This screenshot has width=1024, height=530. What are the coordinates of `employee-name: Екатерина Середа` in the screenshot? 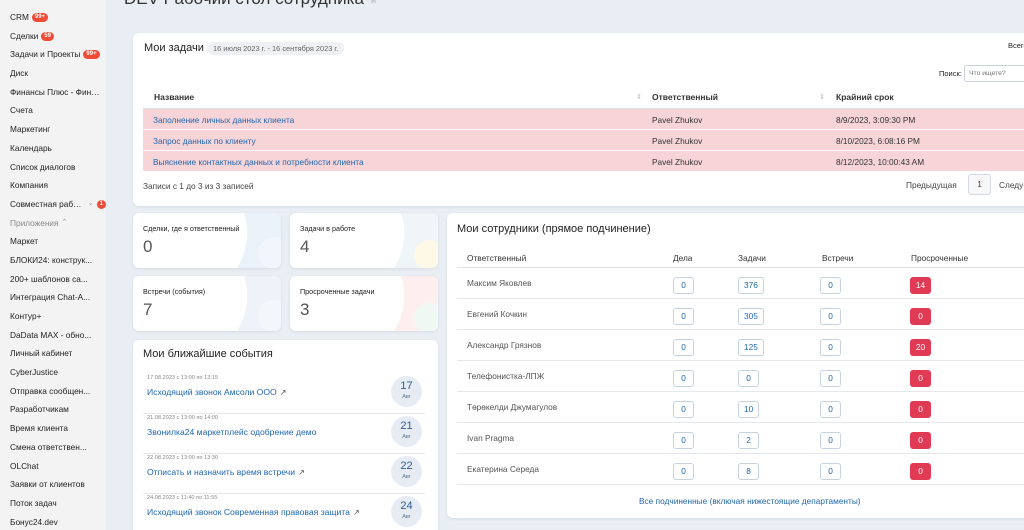 It's located at (503, 469).